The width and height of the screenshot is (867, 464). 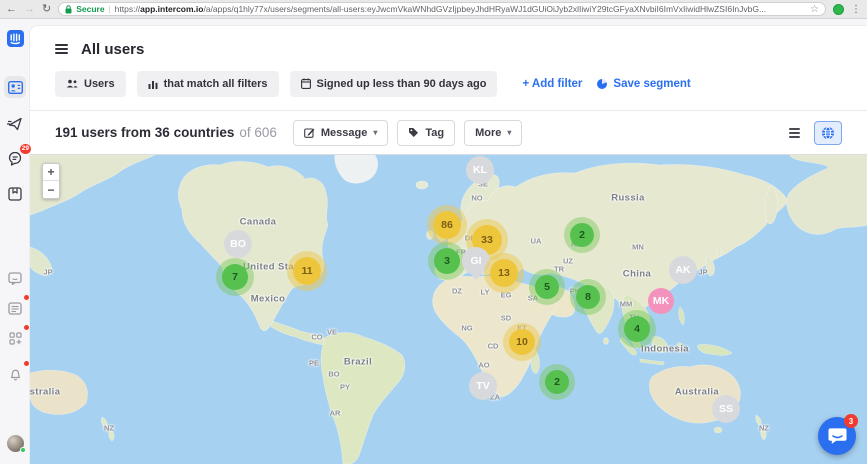 What do you see at coordinates (238, 244) in the screenshot?
I see `map-cluster-marker: BO` at bounding box center [238, 244].